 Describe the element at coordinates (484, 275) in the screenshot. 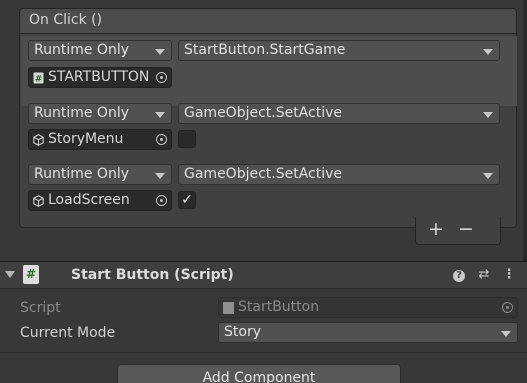

I see `presets-icon: ⇄` at that location.